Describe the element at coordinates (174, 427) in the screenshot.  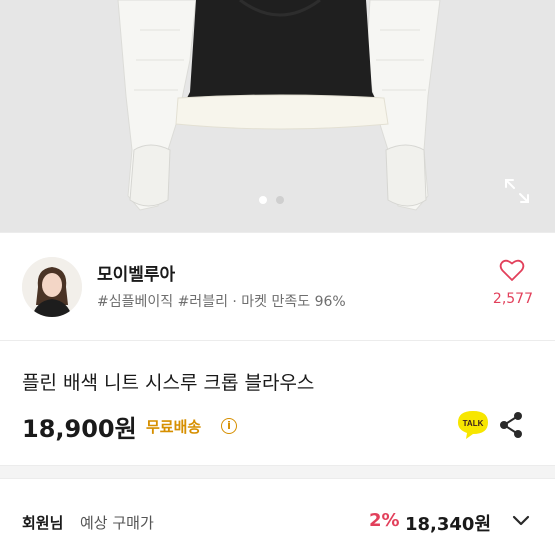
I see `free-shipping-badge: 무료배송` at that location.